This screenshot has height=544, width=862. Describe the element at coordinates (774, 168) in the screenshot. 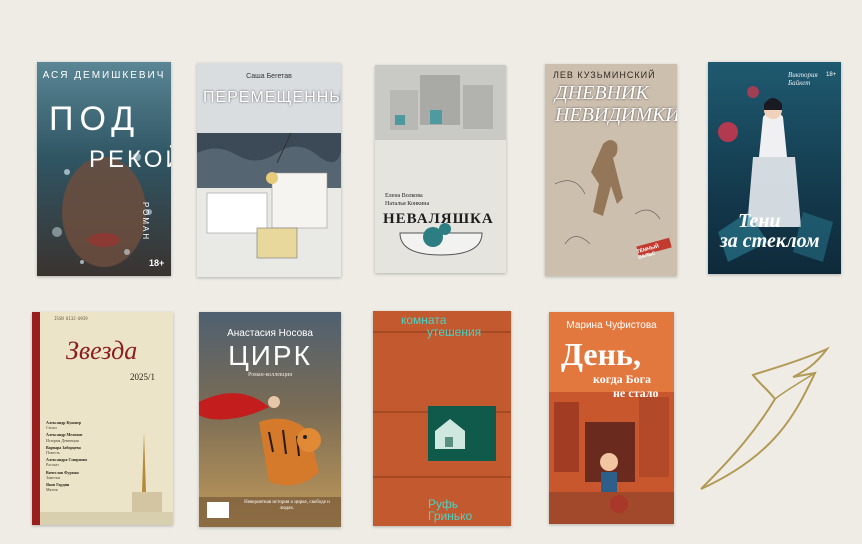

I see `book-cover-teni-za-steklom: Виктория Байкет 18+ Тени за стеклом` at that location.